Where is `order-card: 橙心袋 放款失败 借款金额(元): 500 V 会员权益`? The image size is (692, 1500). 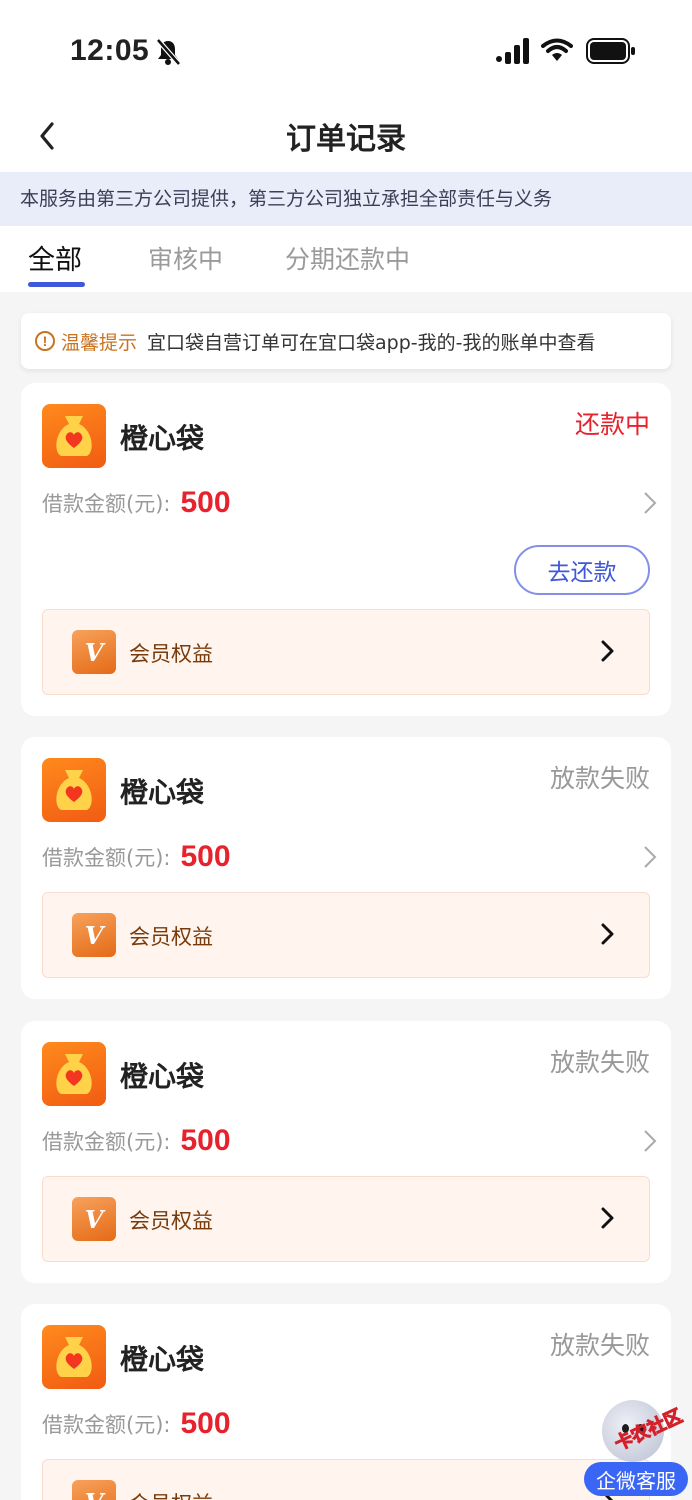
order-card: 橙心袋 放款失败 借款金额(元): 500 V 会员权益 is located at coordinates (346, 1402).